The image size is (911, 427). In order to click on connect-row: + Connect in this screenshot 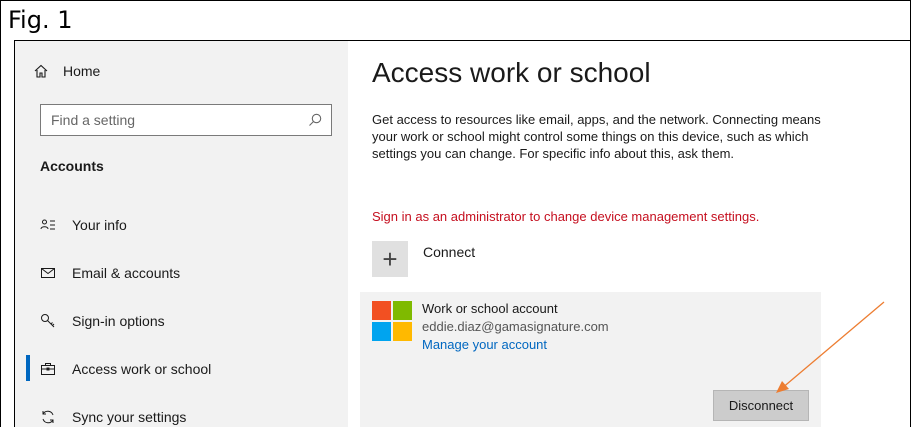, I will do `click(423, 259)`.